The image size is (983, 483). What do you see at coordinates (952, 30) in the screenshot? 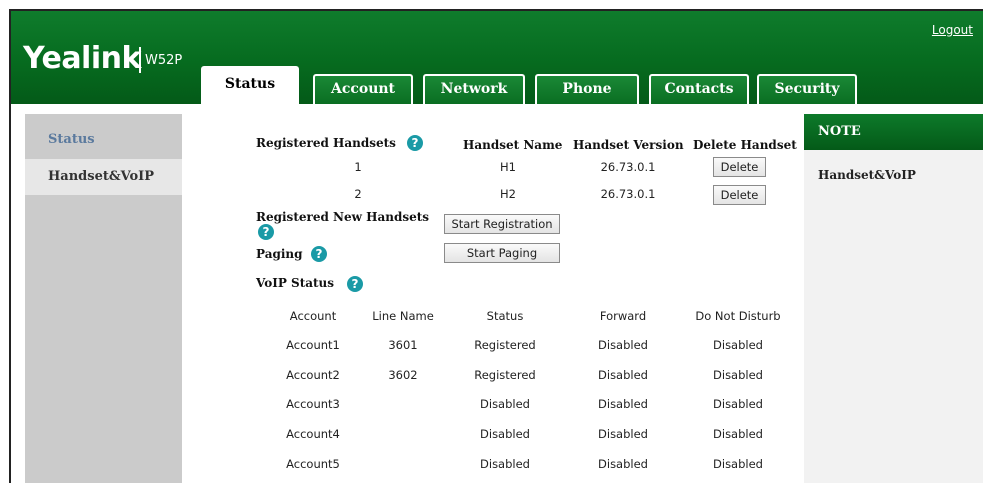
I see `logout-link: Logout` at bounding box center [952, 30].